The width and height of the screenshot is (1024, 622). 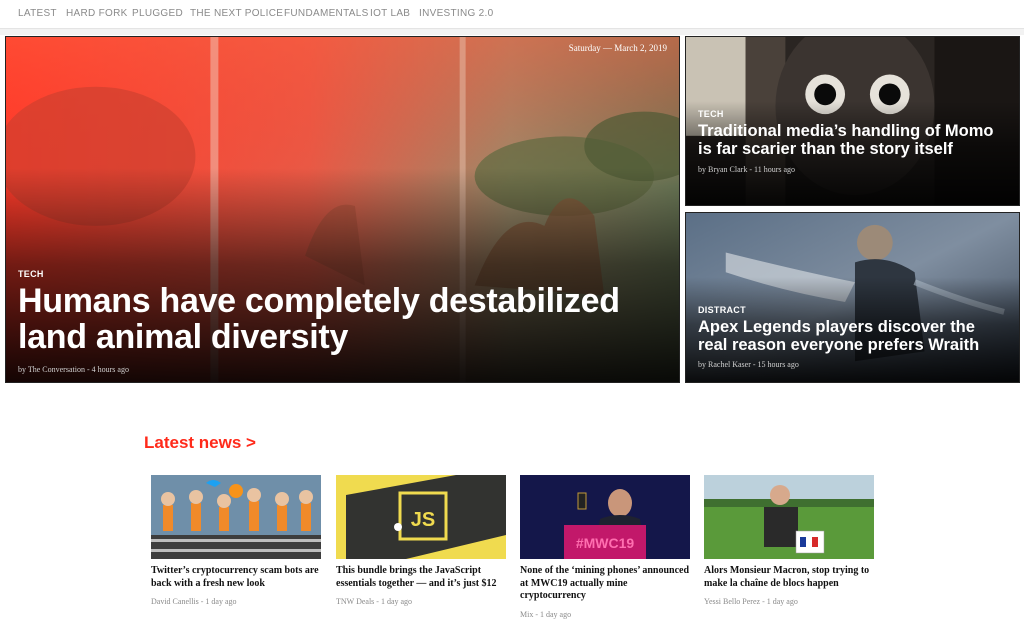 What do you see at coordinates (747, 169) in the screenshot?
I see `hero-side-byline-1: by Bryan Clark - 11 hours ago` at bounding box center [747, 169].